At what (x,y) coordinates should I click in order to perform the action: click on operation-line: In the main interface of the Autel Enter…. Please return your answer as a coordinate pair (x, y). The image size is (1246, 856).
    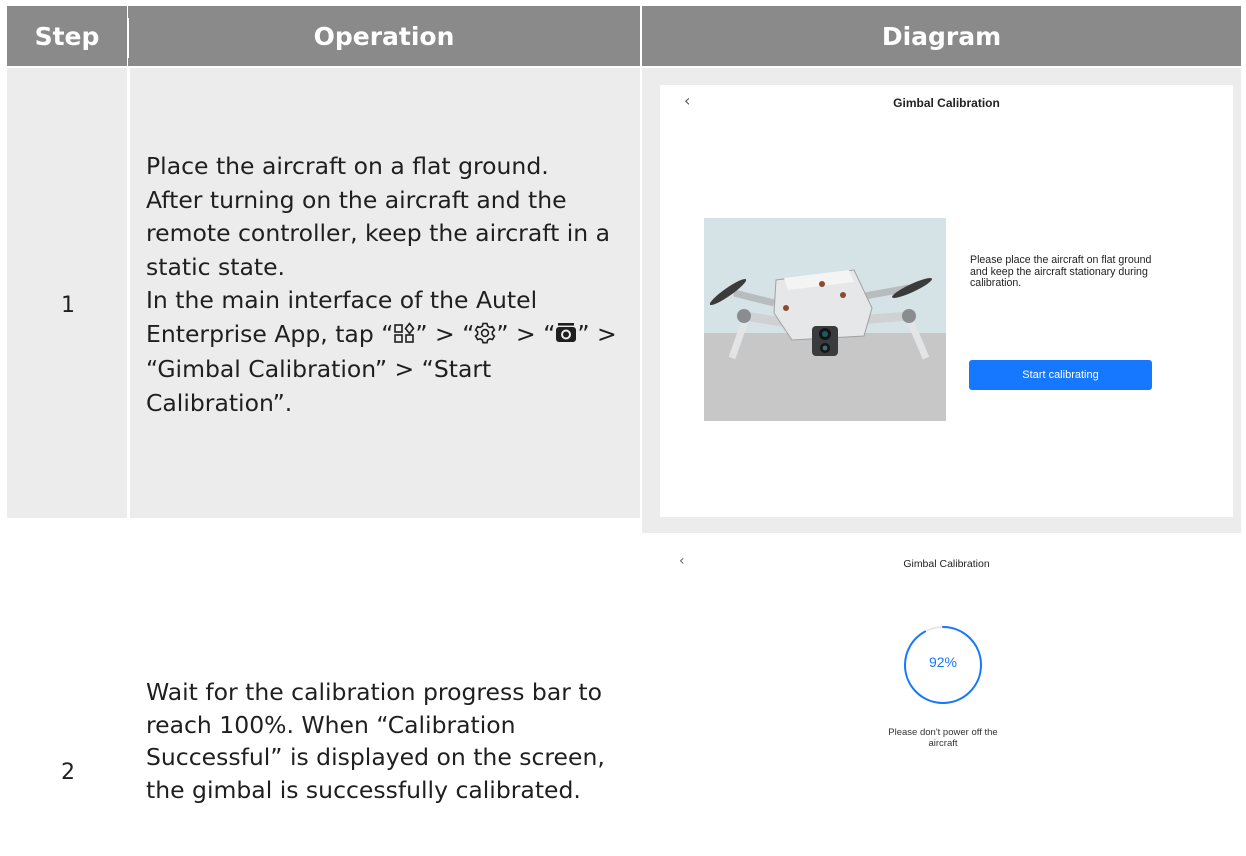
    Looking at the image, I should click on (381, 351).